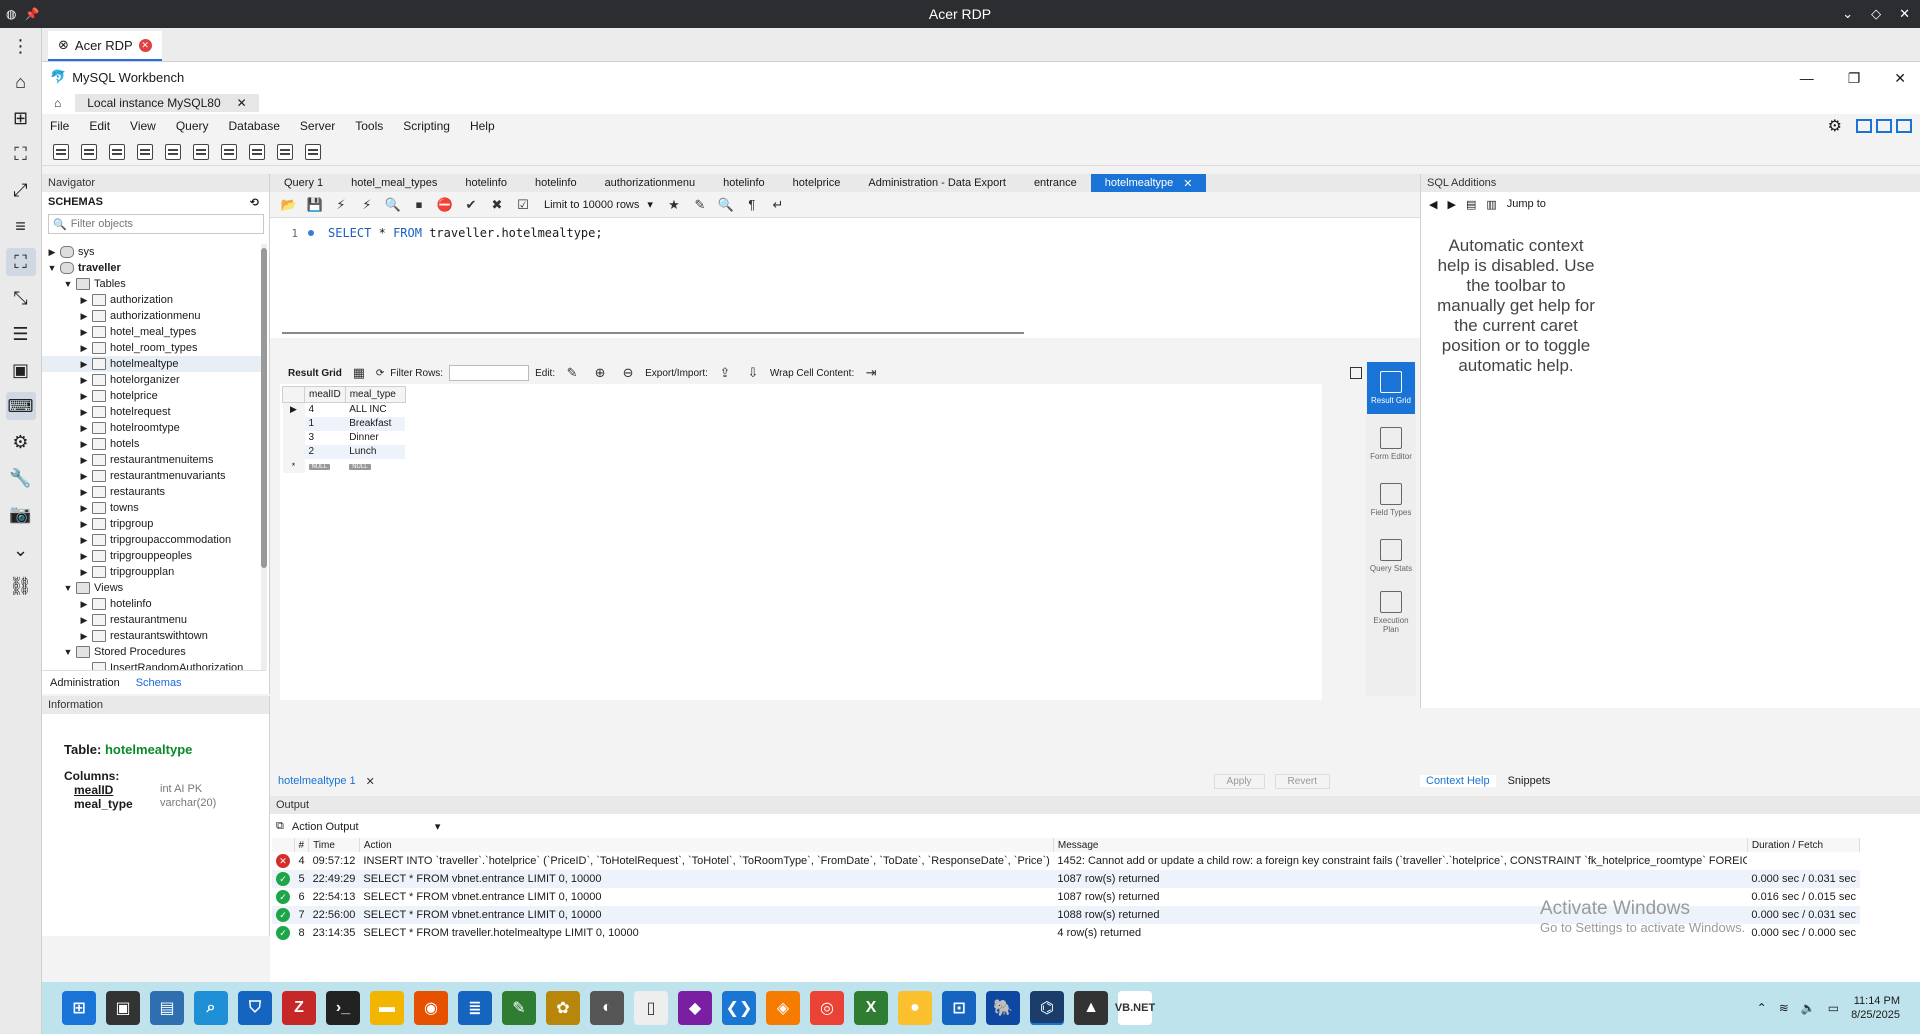 This screenshot has width=1920, height=1034. Describe the element at coordinates (871, 1008) in the screenshot. I see `excel-icon: X` at that location.